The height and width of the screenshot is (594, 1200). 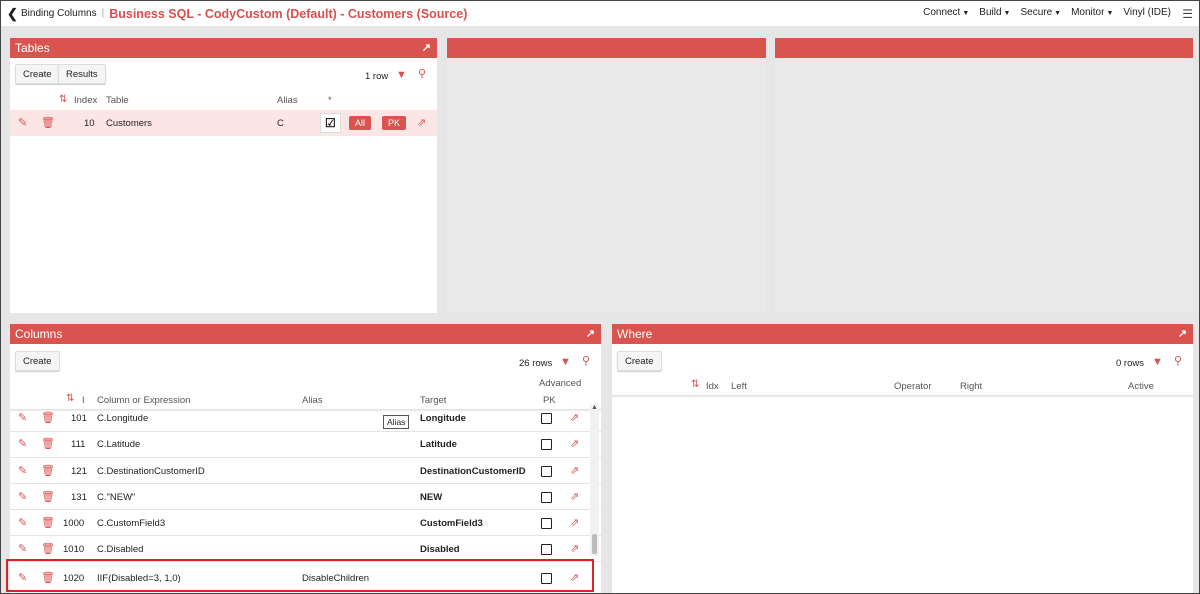 What do you see at coordinates (74, 523) in the screenshot?
I see `row-index: 1000` at bounding box center [74, 523].